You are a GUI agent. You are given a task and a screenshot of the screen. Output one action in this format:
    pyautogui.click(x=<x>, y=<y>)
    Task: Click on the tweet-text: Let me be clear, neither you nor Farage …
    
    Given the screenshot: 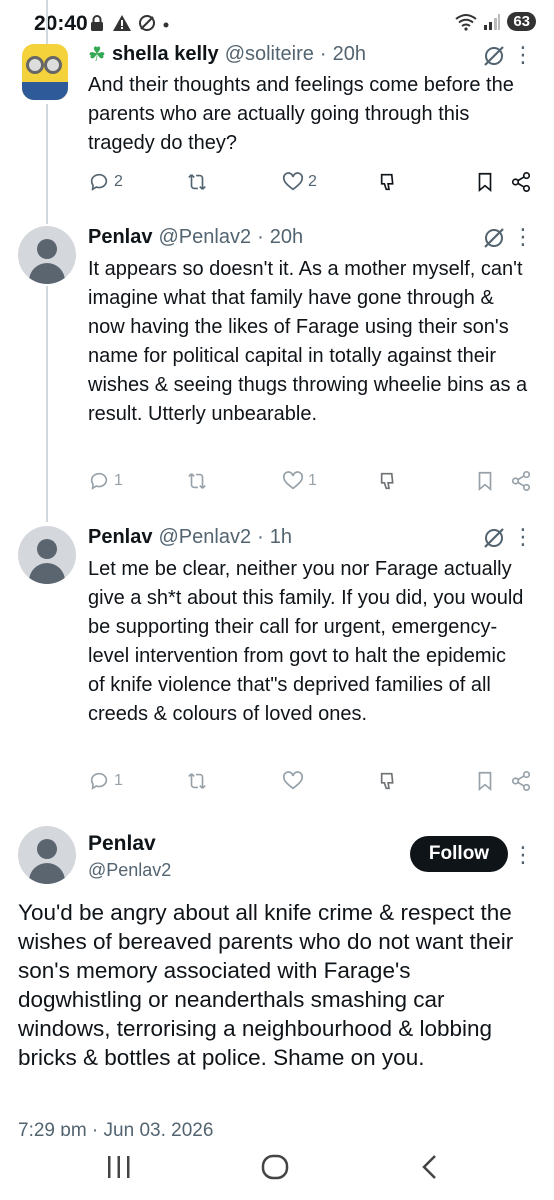 What is the action you would take?
    pyautogui.click(x=306, y=641)
    